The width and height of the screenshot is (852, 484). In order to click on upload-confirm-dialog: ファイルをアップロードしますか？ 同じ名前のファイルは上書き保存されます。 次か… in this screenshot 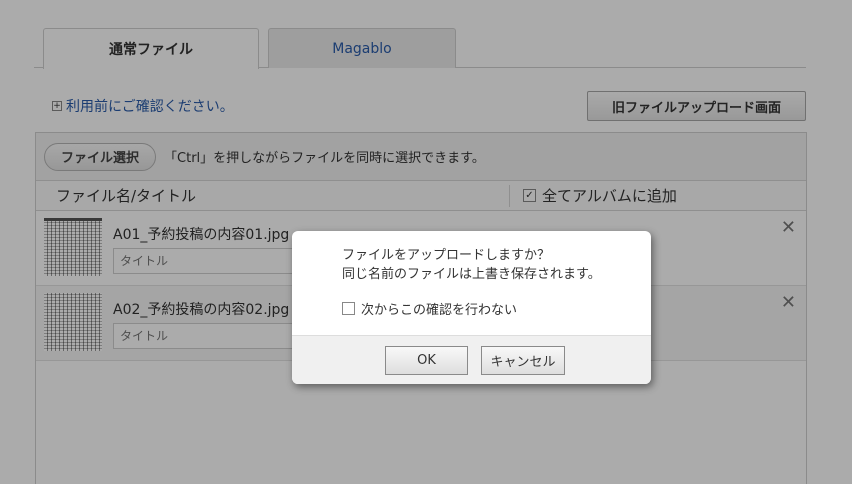, I will do `click(471, 307)`.